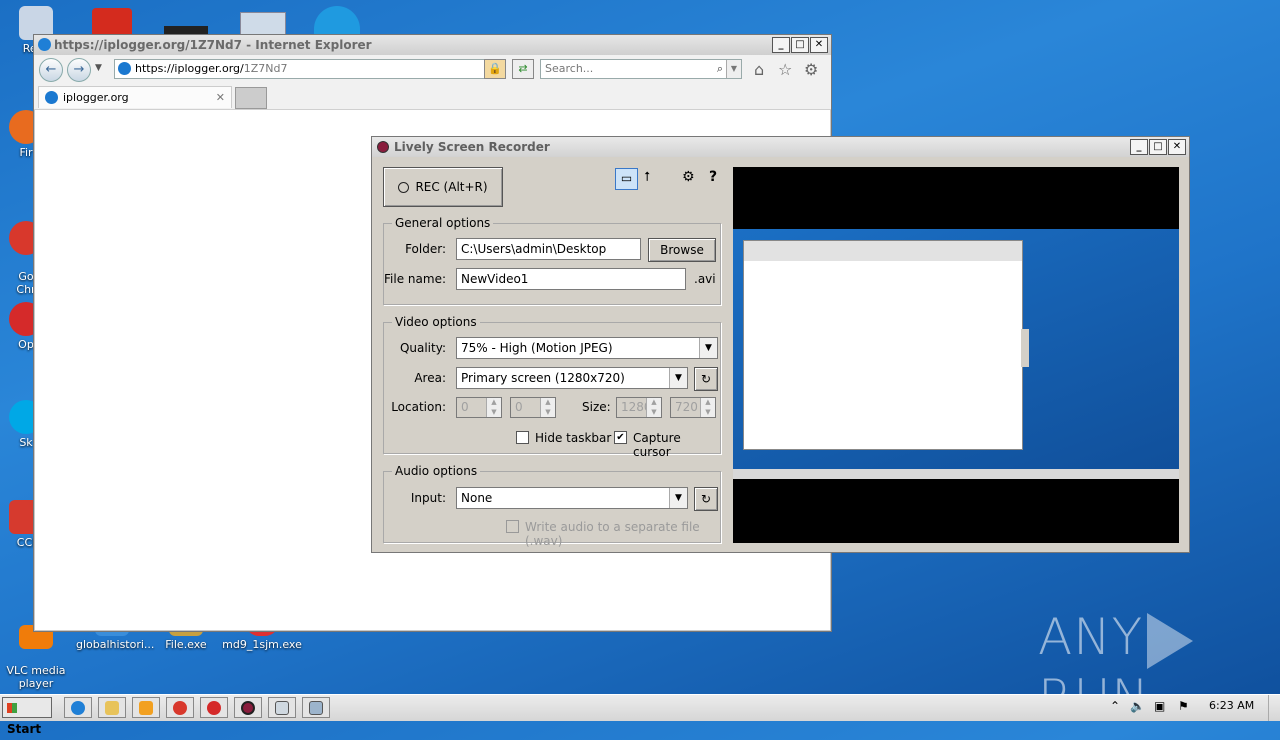  What do you see at coordinates (571, 279) in the screenshot?
I see `filename-field: NewVideo1` at bounding box center [571, 279].